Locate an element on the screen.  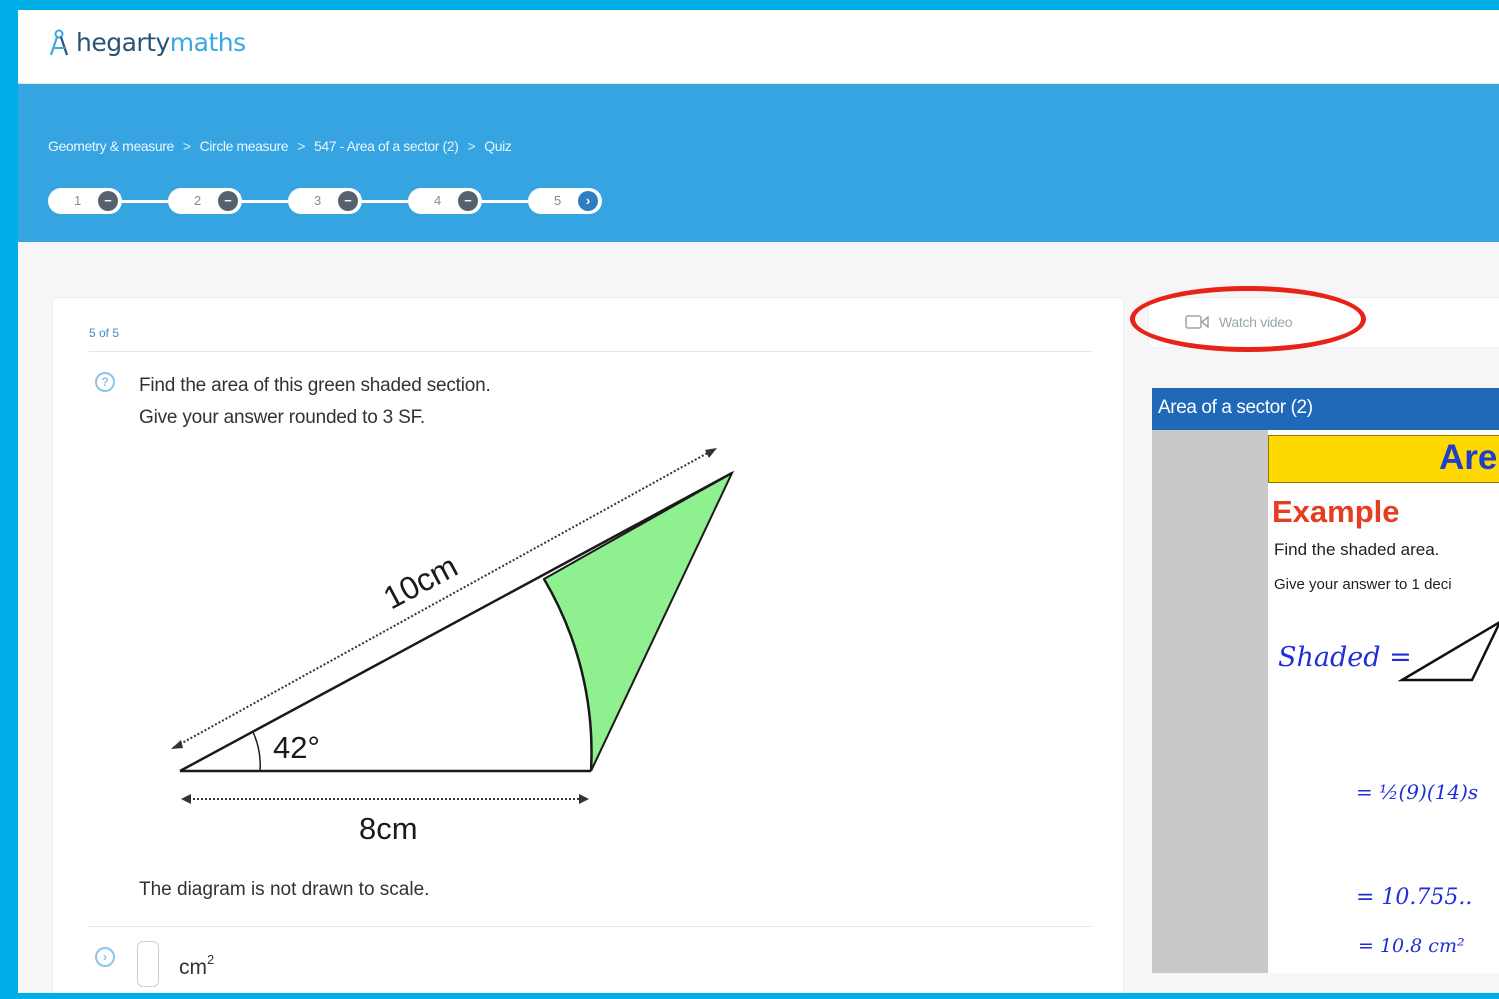
answer-unit: cm2 is located at coordinates (197, 965).